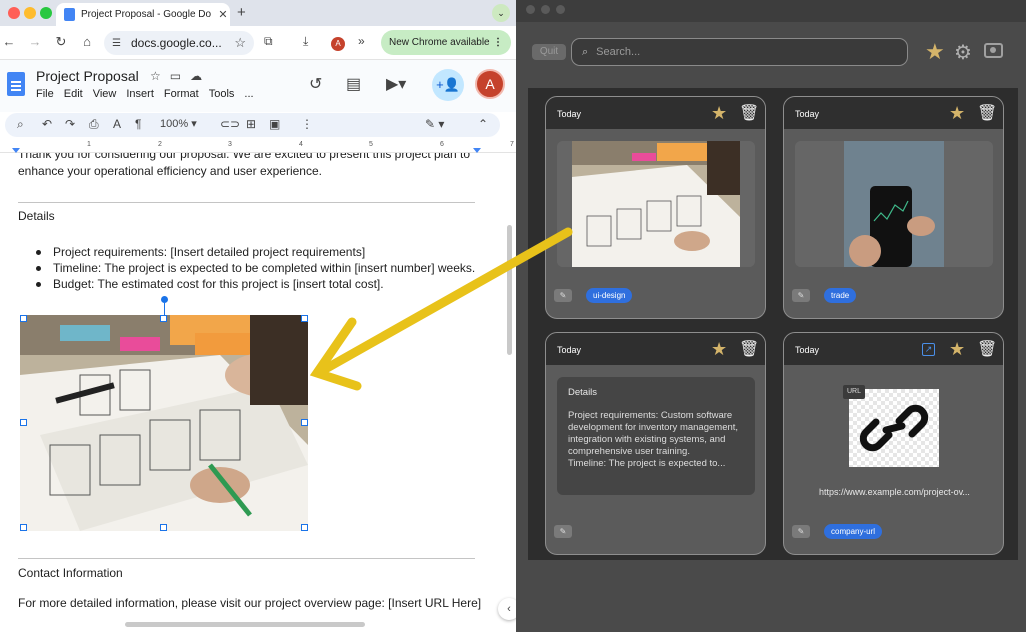  I want to click on meet-icon: ▶▾, so click(396, 84).